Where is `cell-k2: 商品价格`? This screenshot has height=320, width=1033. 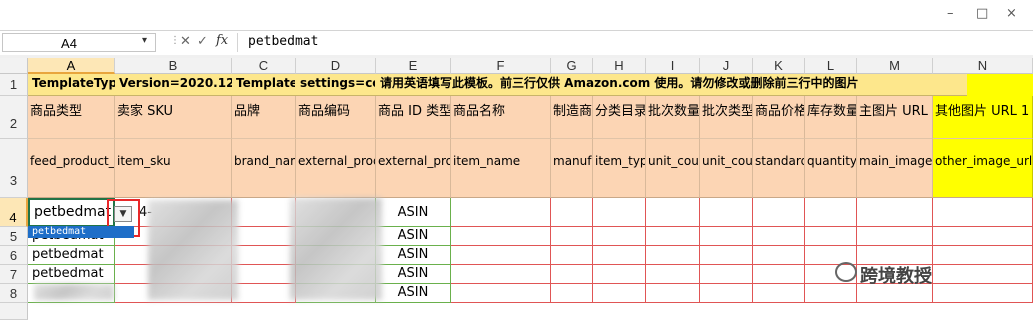 cell-k2: 商品价格 is located at coordinates (779, 117).